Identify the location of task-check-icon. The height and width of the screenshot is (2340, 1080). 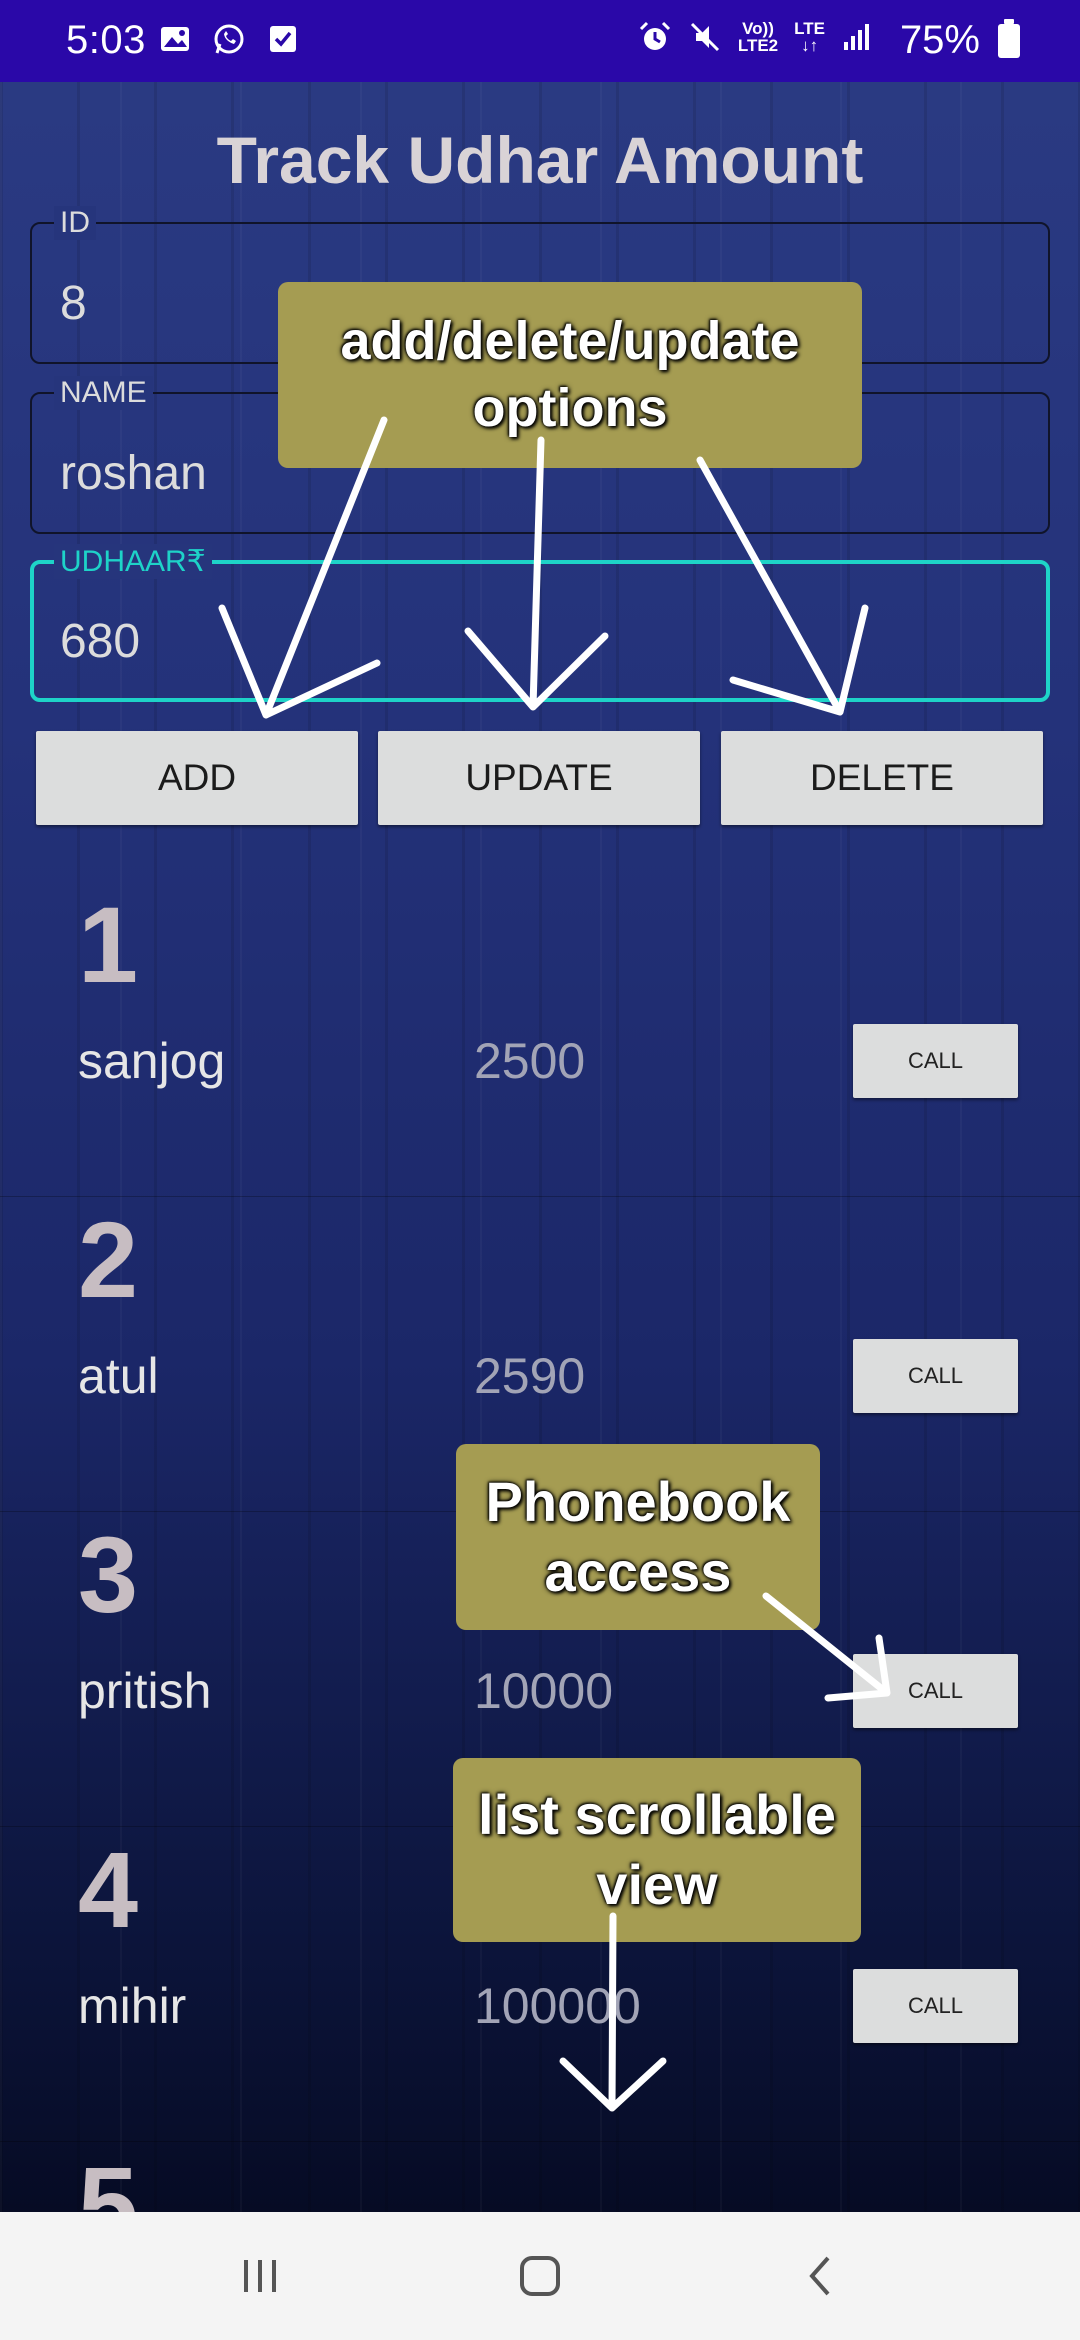
(283, 39).